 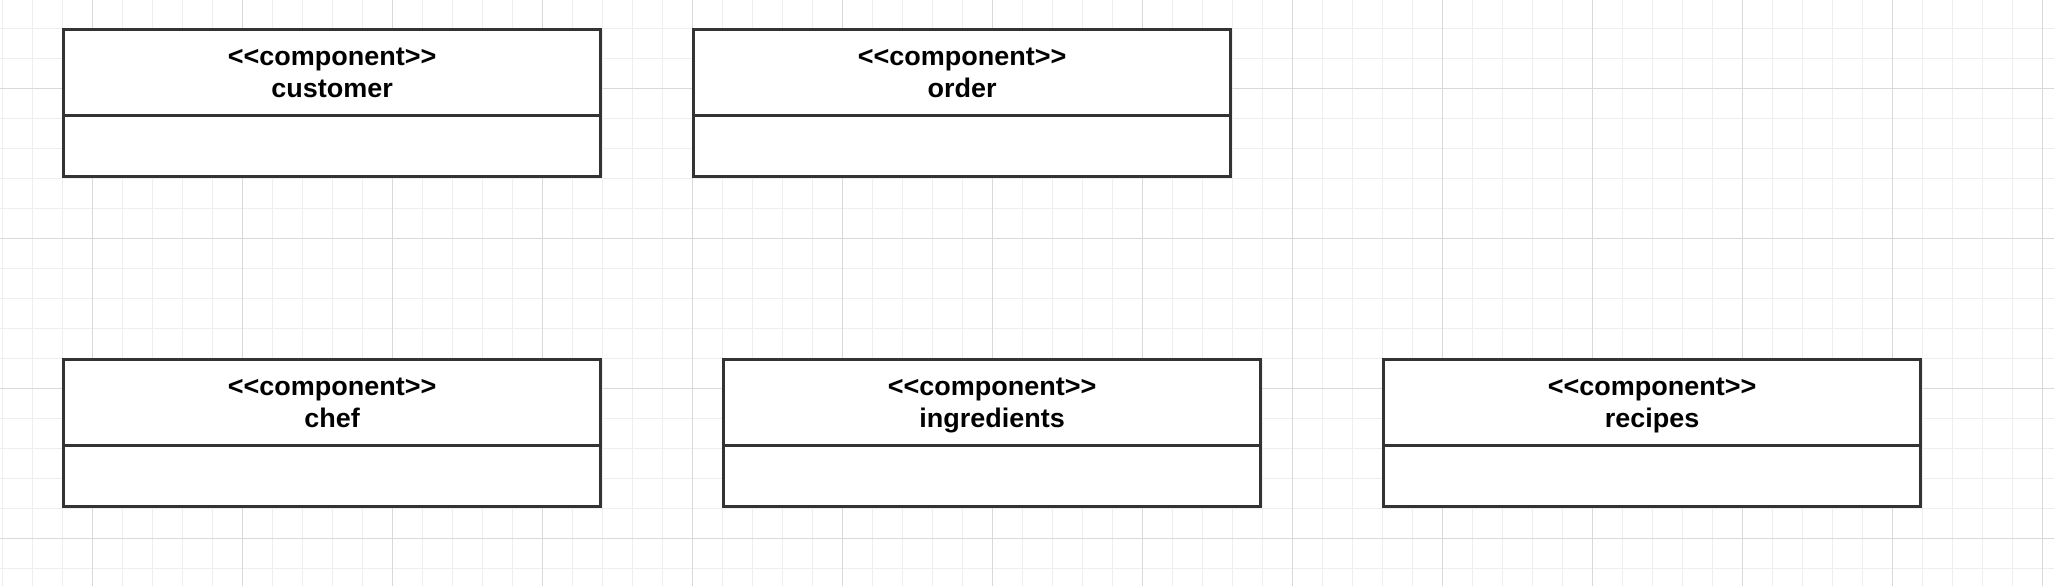 I want to click on component-header: <<component>> order, so click(x=962, y=74).